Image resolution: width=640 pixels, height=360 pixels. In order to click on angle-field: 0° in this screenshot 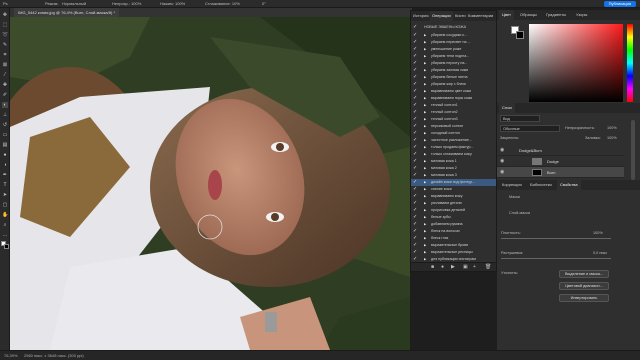, I will do `click(264, 4)`.